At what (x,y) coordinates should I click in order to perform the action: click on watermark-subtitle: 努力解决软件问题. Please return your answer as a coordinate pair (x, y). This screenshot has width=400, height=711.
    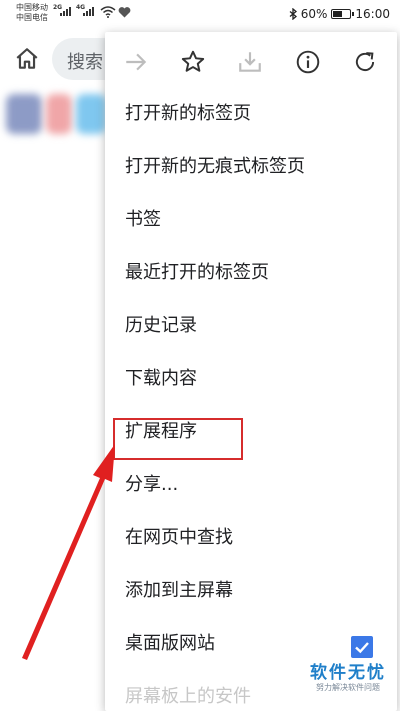
    Looking at the image, I should click on (348, 687).